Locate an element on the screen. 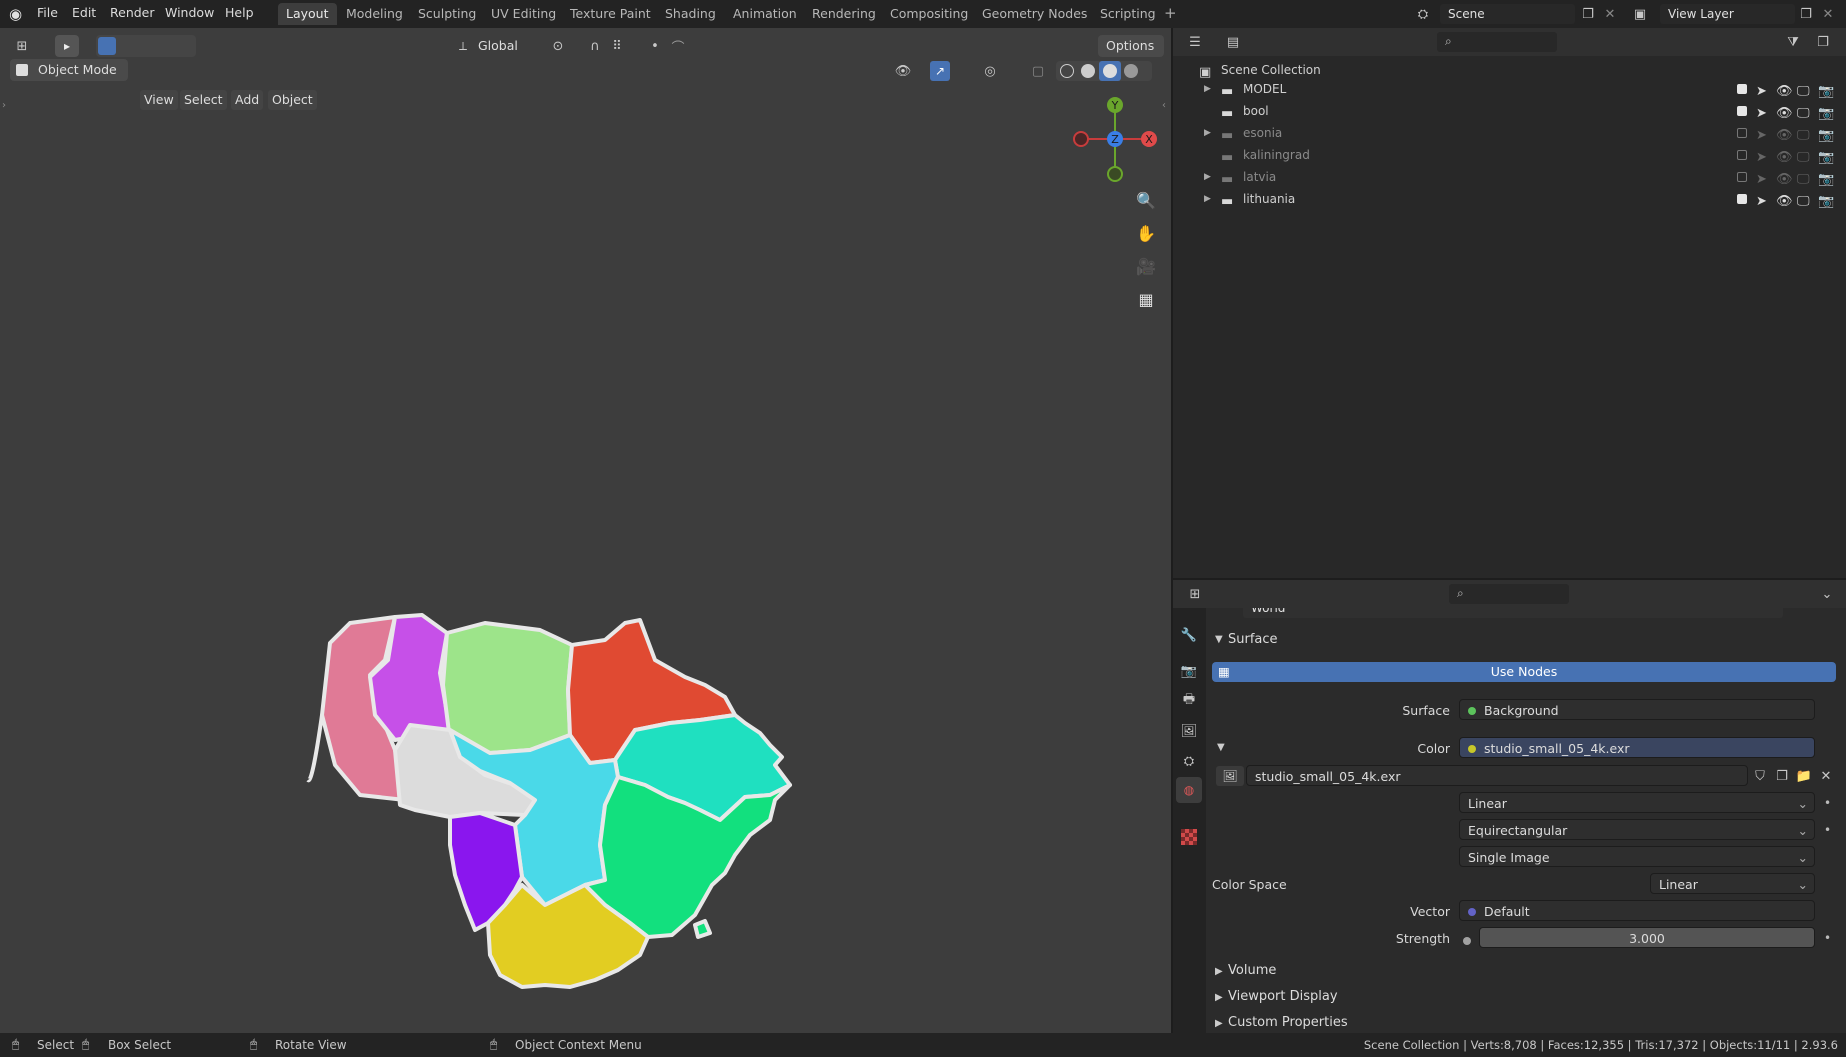 This screenshot has height=1057, width=1846. scene-name-field: Scene is located at coordinates (1507, 14).